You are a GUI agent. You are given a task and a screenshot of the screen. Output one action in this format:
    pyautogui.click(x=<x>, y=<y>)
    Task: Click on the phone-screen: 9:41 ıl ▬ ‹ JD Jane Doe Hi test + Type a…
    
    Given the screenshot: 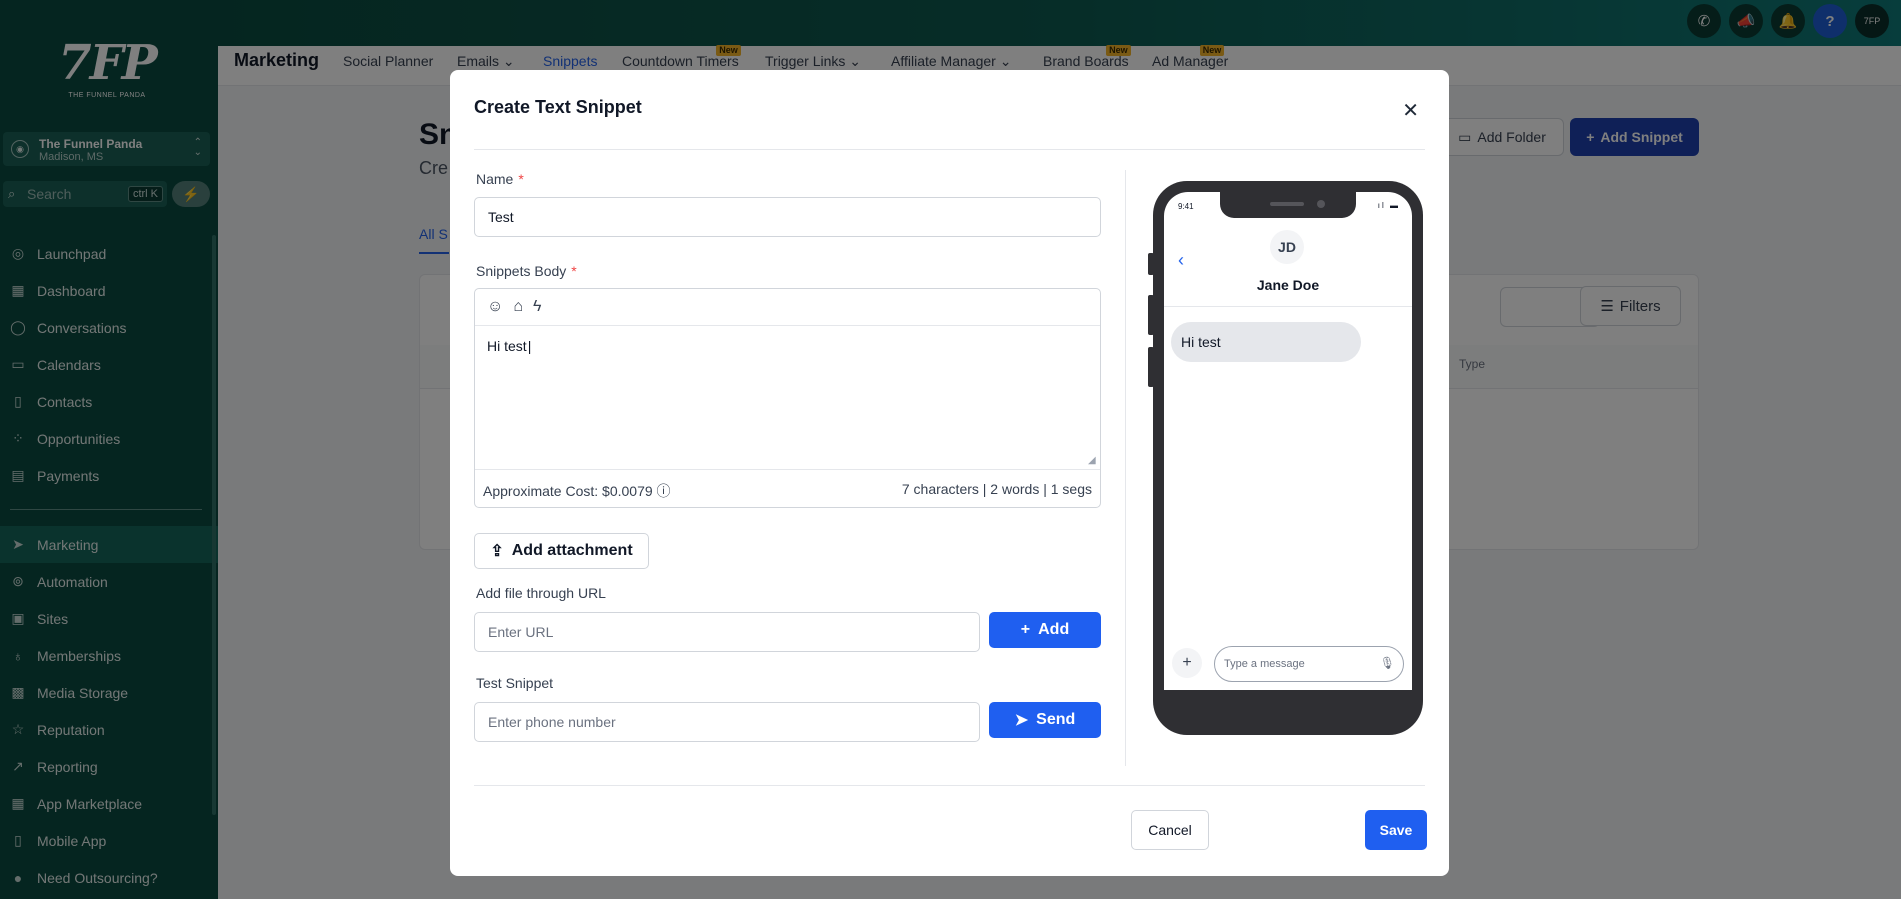 What is the action you would take?
    pyautogui.click(x=1288, y=441)
    